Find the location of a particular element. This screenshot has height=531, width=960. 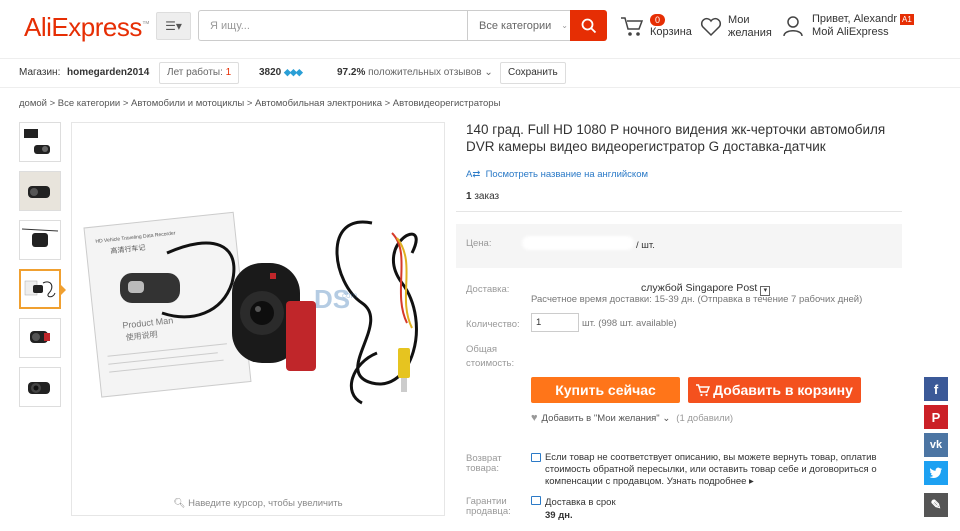

return-icon is located at coordinates (536, 457).